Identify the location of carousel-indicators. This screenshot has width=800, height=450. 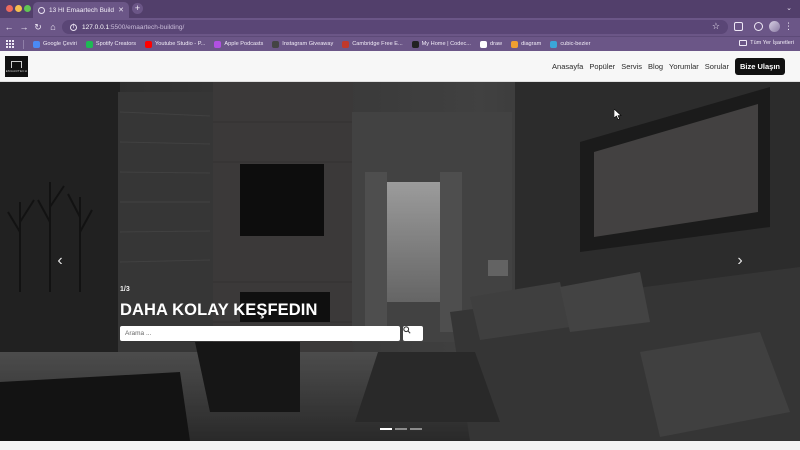
(401, 429).